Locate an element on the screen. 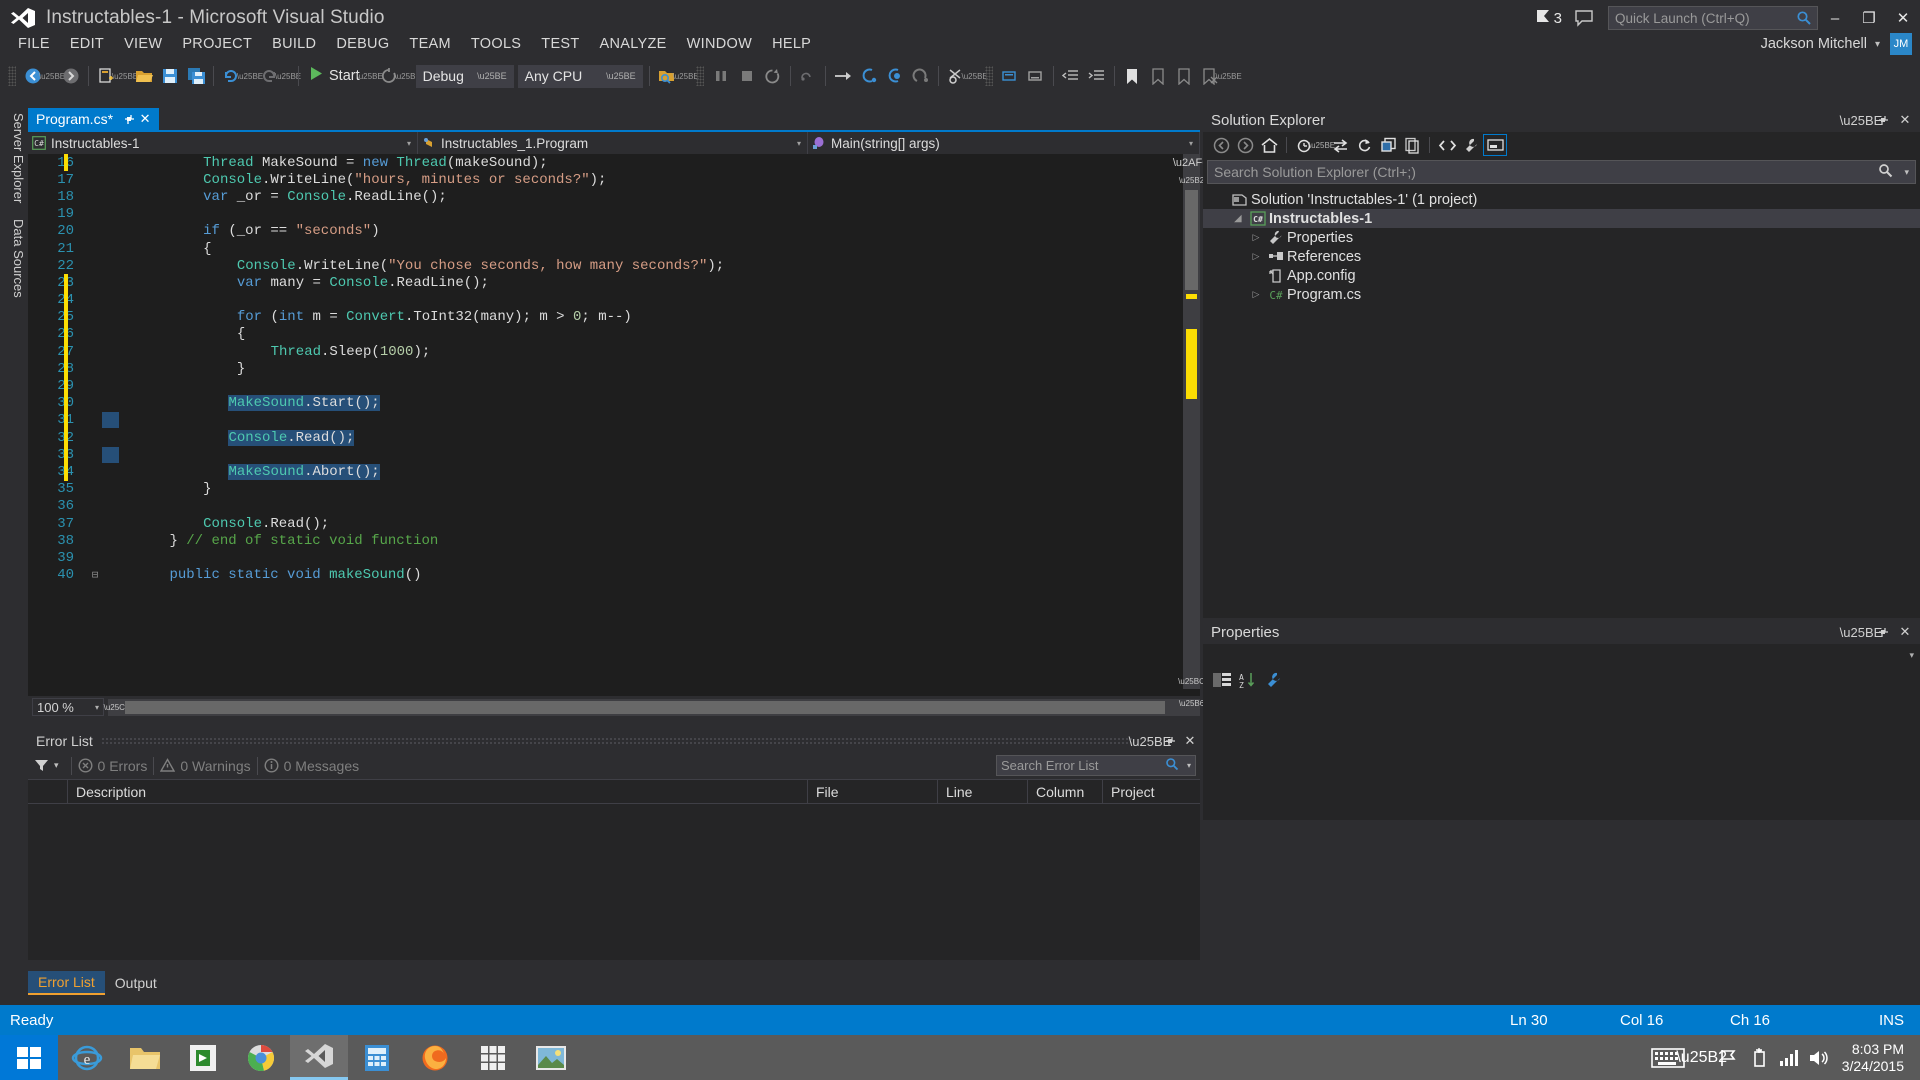  code-line: 32 Console.Read(); is located at coordinates (614, 438).